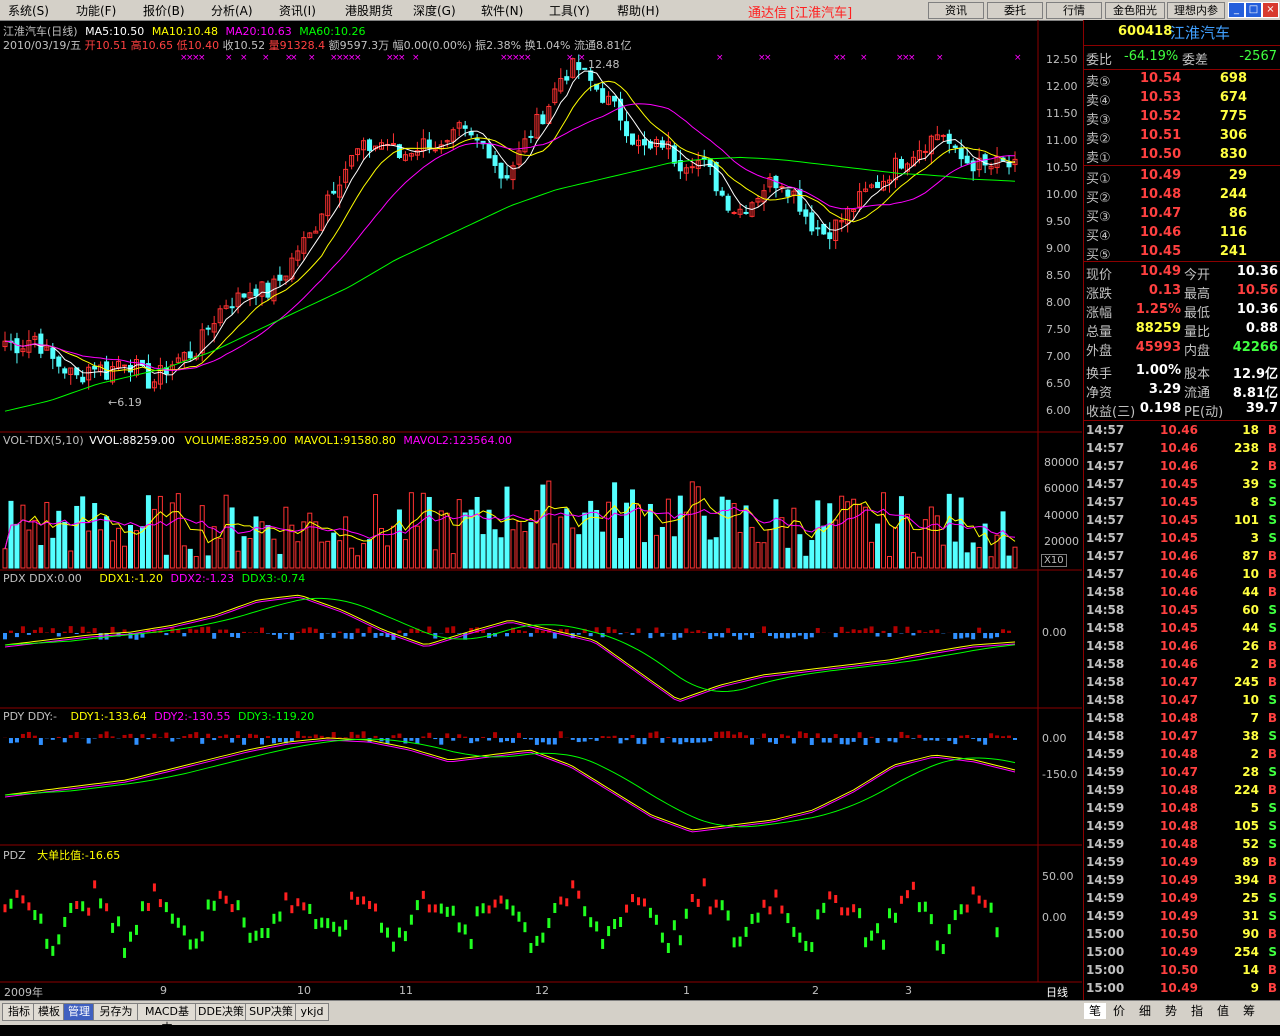  Describe the element at coordinates (221, 1012) in the screenshot. I see `tab-dde: DDE决策` at that location.